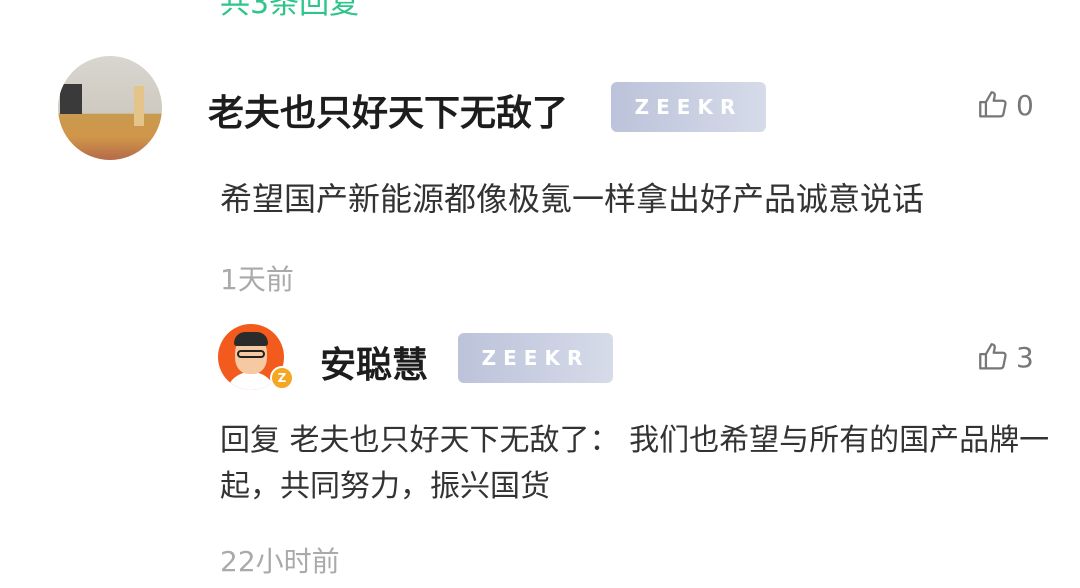 This screenshot has width=1080, height=588. I want to click on like-button: 0, so click(1005, 105).